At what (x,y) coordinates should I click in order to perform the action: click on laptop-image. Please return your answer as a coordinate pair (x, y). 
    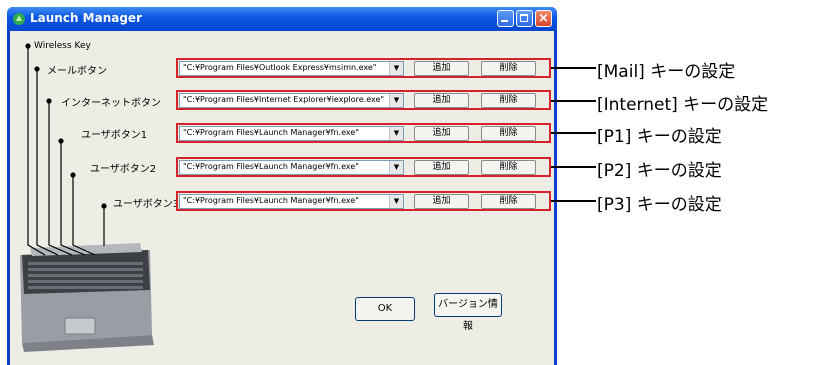
    Looking at the image, I should click on (87, 297).